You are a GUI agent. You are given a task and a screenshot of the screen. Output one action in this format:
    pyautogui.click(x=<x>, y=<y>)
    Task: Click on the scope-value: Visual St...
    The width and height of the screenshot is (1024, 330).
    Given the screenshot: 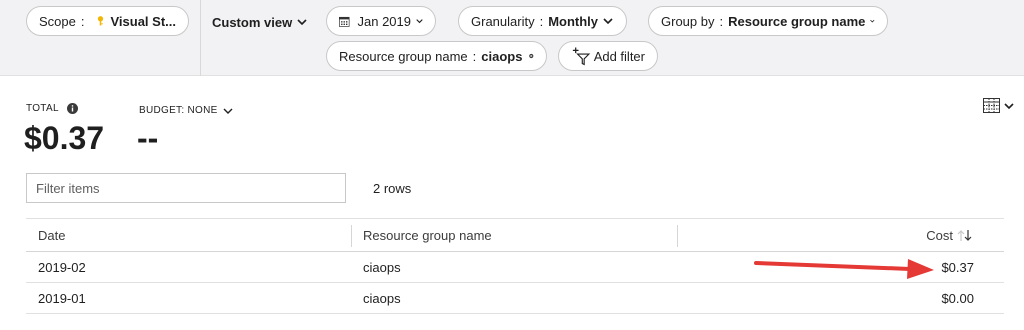 What is the action you would take?
    pyautogui.click(x=143, y=21)
    